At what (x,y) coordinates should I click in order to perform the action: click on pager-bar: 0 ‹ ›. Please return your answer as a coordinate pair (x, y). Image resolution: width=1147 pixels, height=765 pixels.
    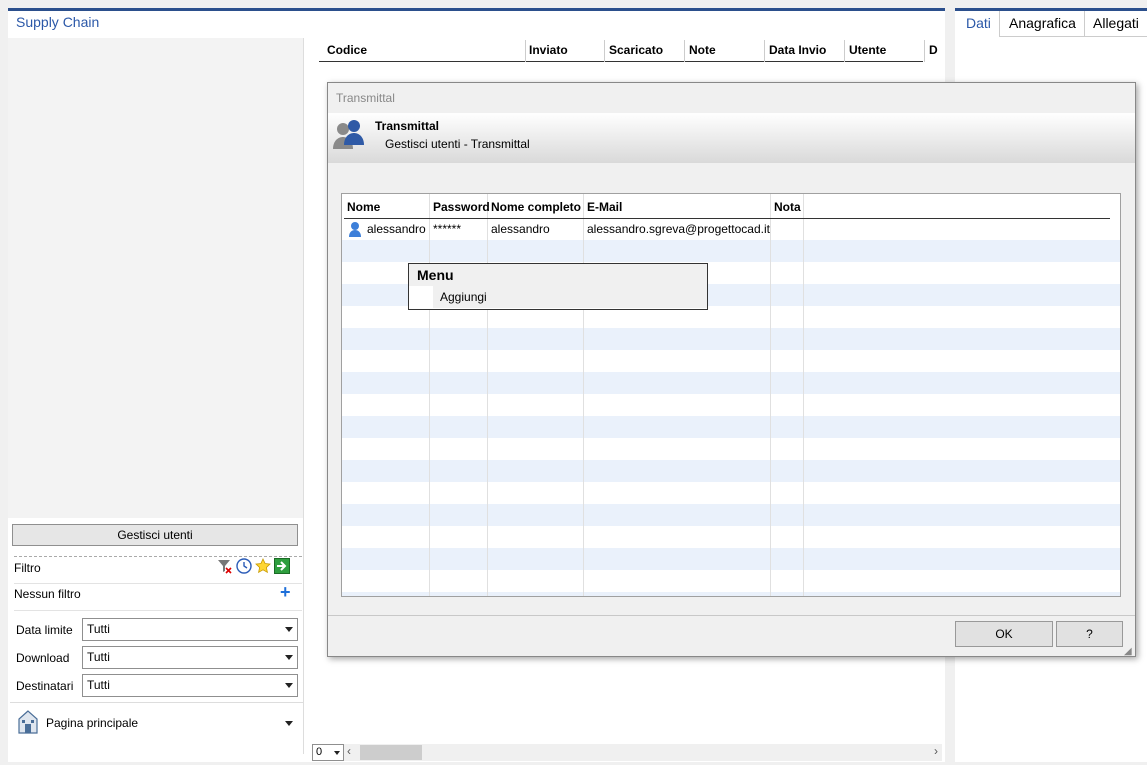
    Looking at the image, I should click on (627, 753).